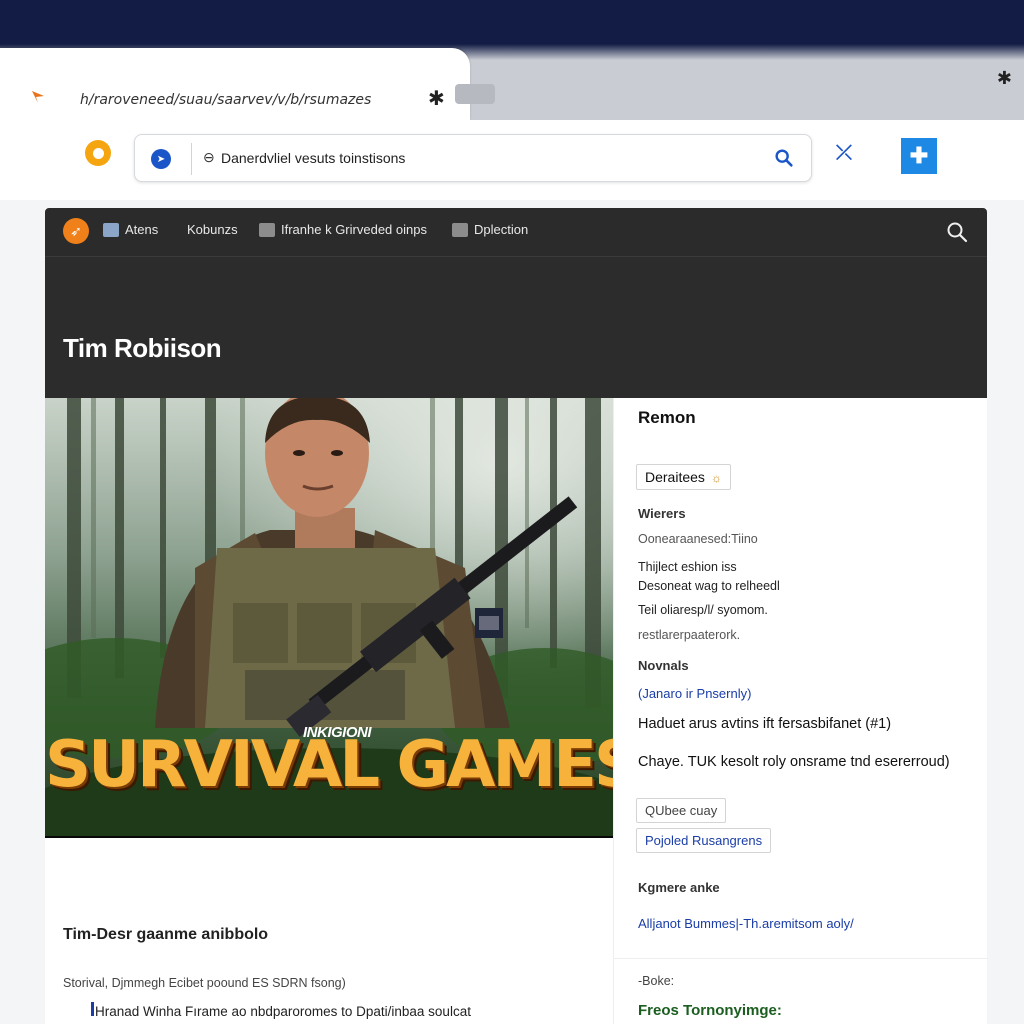 The height and width of the screenshot is (1024, 1024). What do you see at coordinates (142, 229) in the screenshot?
I see `nav-item-label: Atens` at bounding box center [142, 229].